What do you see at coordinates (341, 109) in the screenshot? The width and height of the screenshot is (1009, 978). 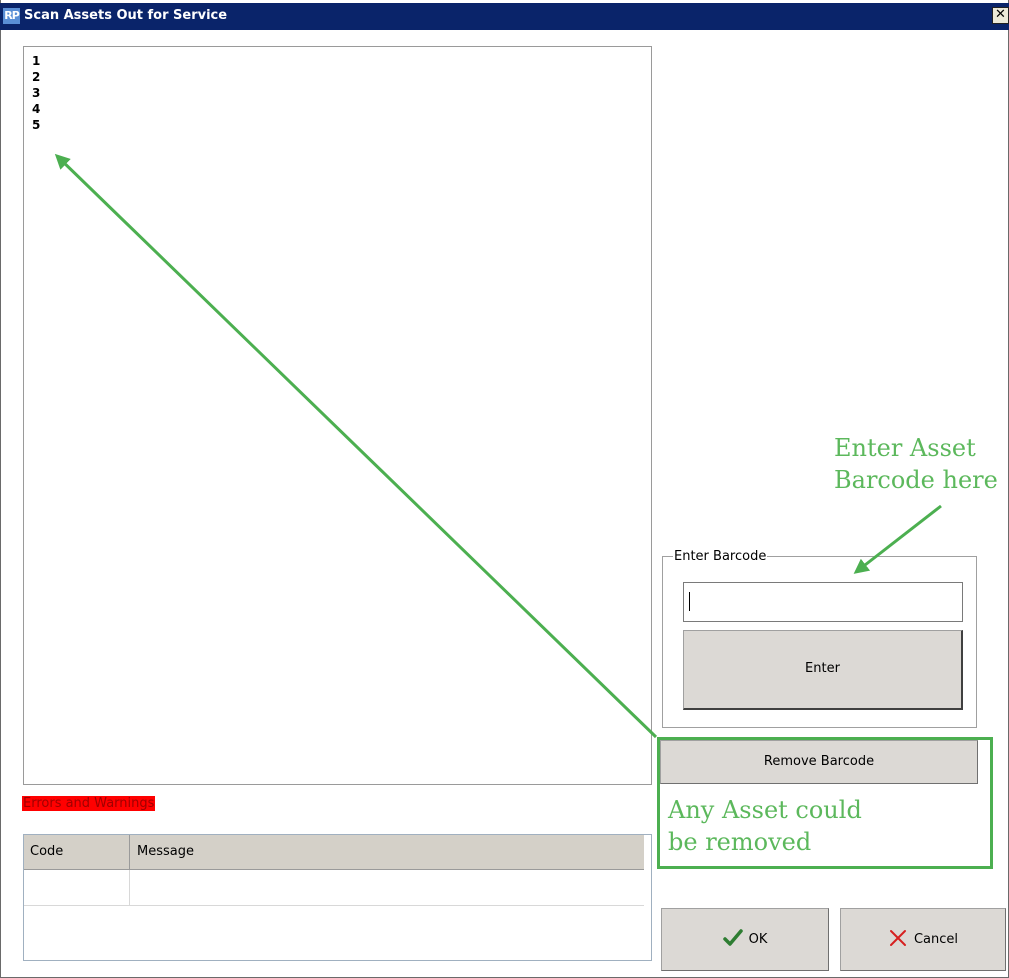 I see `list-item: 4` at bounding box center [341, 109].